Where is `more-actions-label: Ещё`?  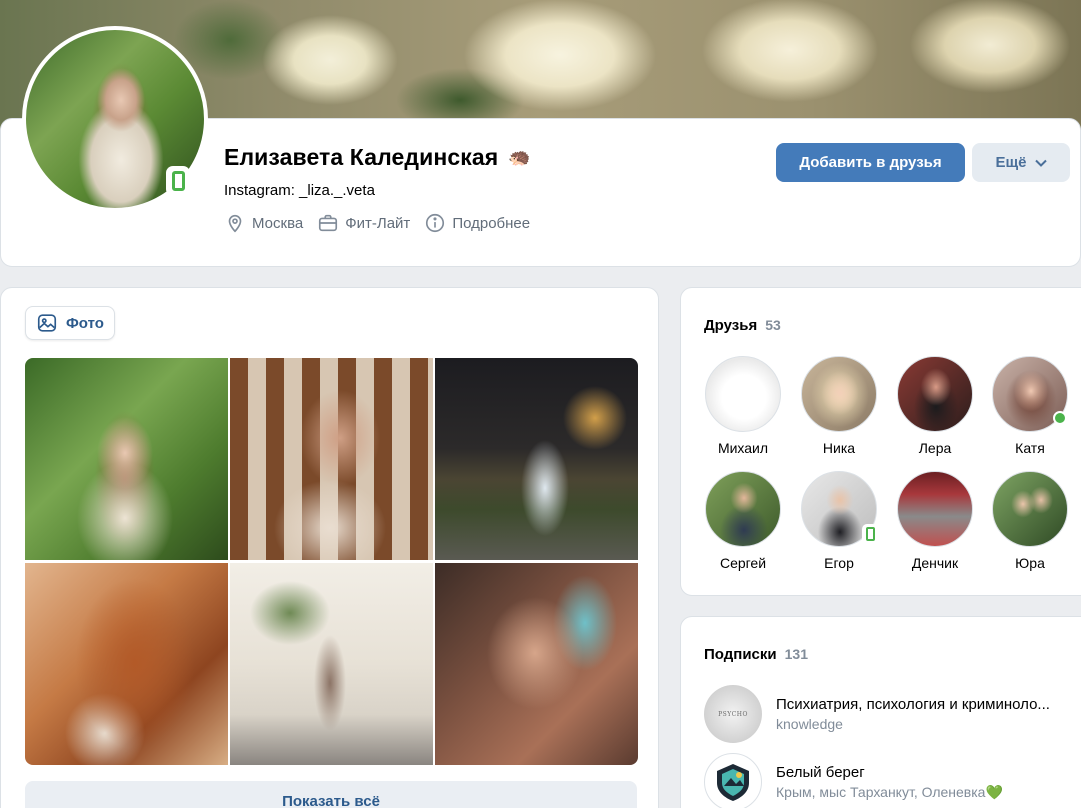 more-actions-label: Ещё is located at coordinates (1011, 162).